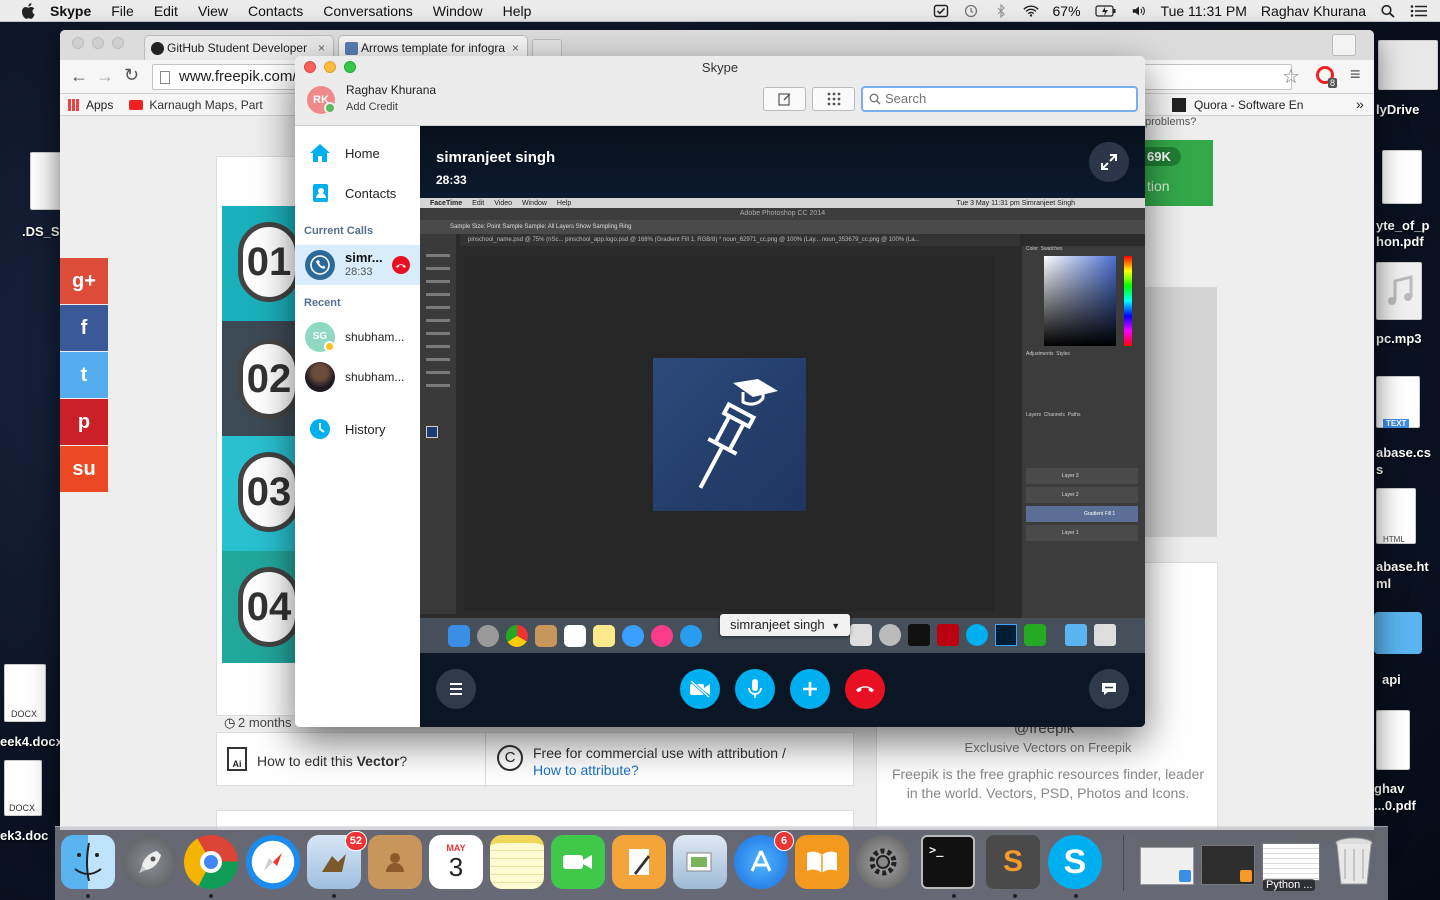 This screenshot has width=1440, height=900. What do you see at coordinates (1388, 11) in the screenshot?
I see `spotlight-search-icon` at bounding box center [1388, 11].